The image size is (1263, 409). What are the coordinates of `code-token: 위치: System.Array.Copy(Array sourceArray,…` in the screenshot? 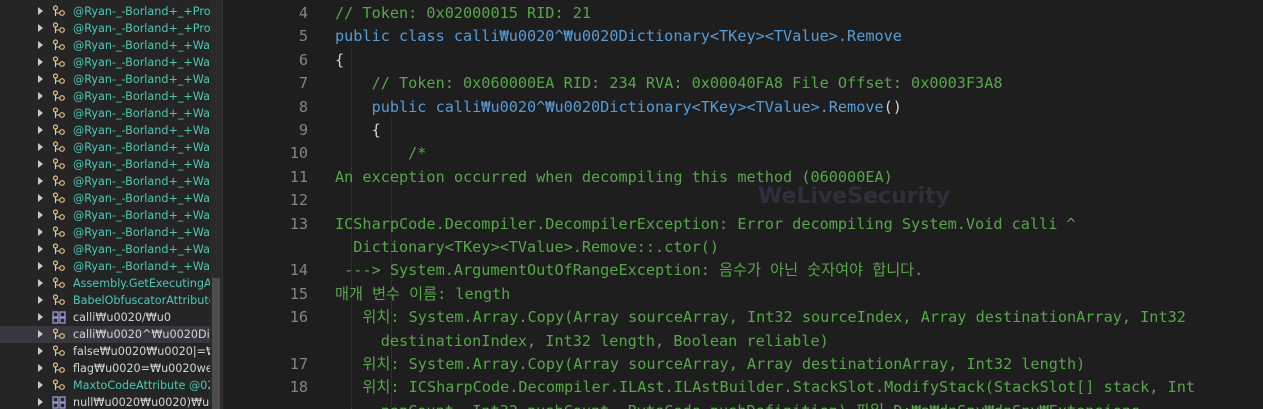 It's located at (710, 364).